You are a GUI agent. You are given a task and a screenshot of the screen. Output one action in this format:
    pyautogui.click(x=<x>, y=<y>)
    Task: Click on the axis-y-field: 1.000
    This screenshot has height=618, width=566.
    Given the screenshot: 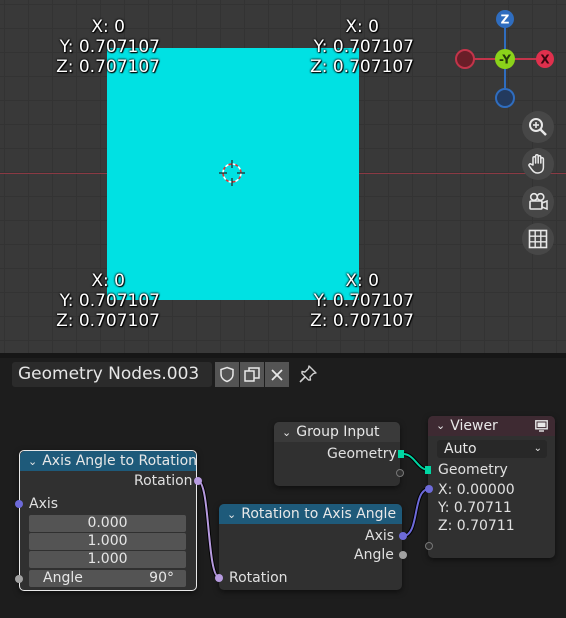 What is the action you would take?
    pyautogui.click(x=107, y=541)
    